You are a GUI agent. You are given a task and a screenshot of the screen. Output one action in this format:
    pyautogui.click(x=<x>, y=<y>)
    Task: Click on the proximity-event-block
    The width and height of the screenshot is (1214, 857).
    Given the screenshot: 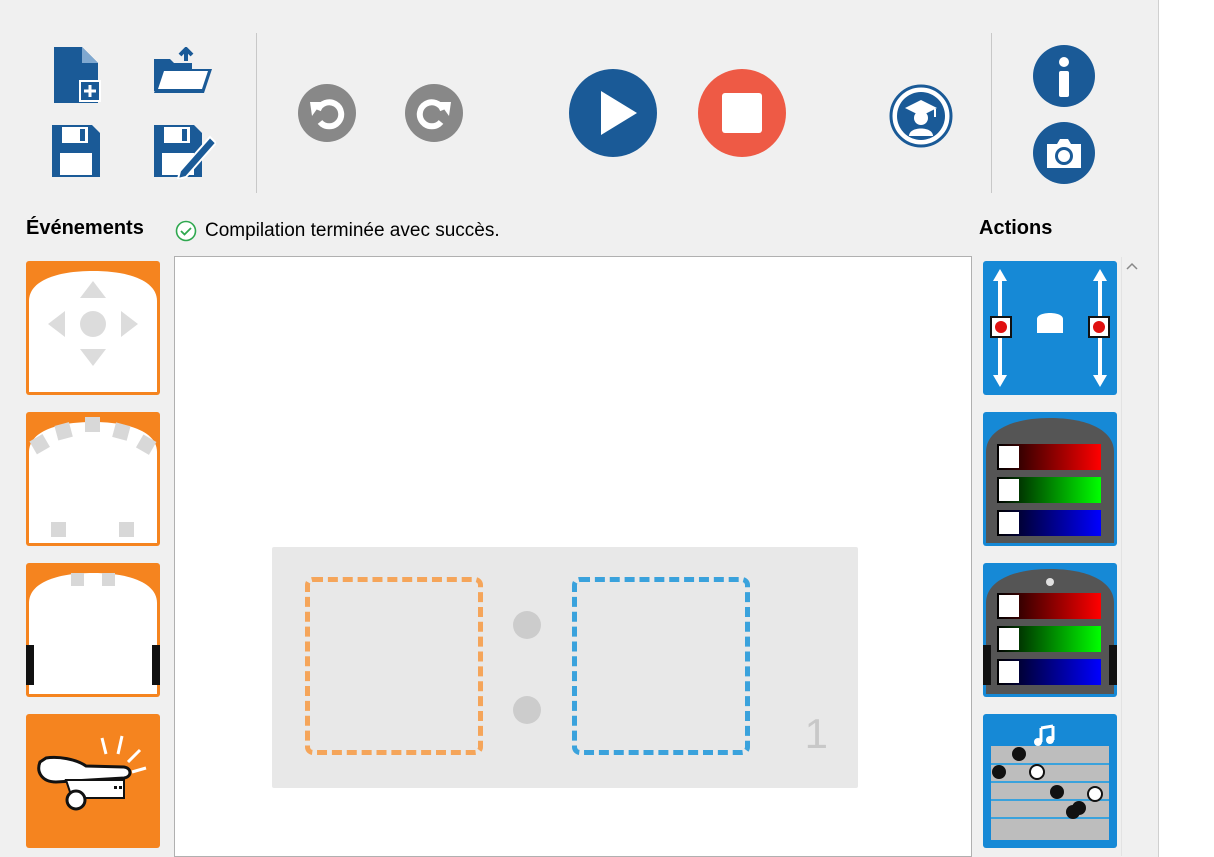 What is the action you would take?
    pyautogui.click(x=93, y=479)
    